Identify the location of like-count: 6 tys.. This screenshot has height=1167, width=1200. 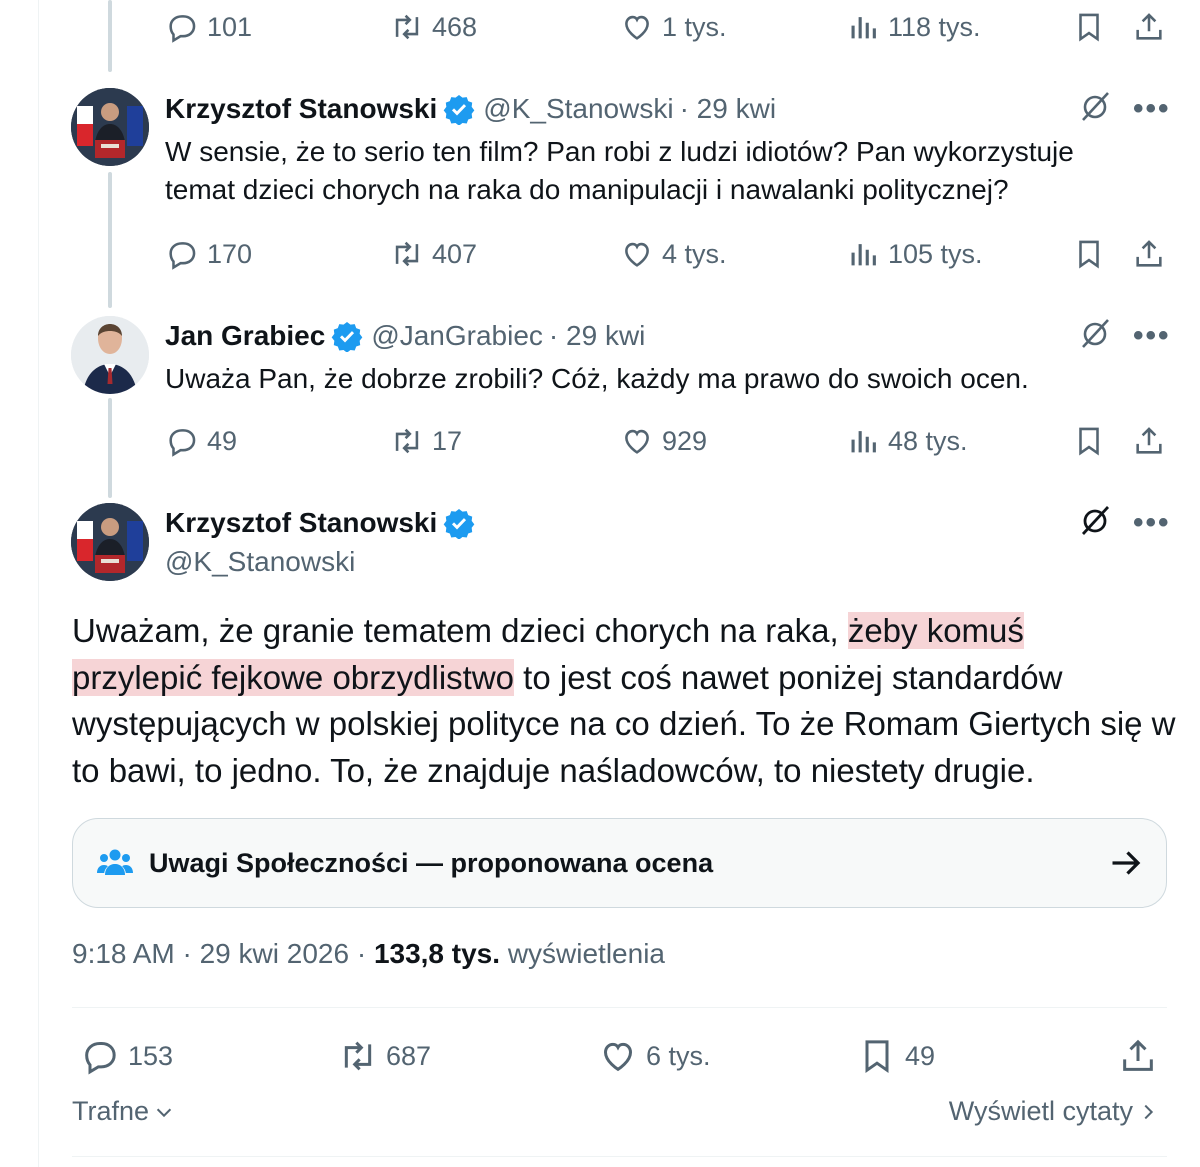
(678, 1055).